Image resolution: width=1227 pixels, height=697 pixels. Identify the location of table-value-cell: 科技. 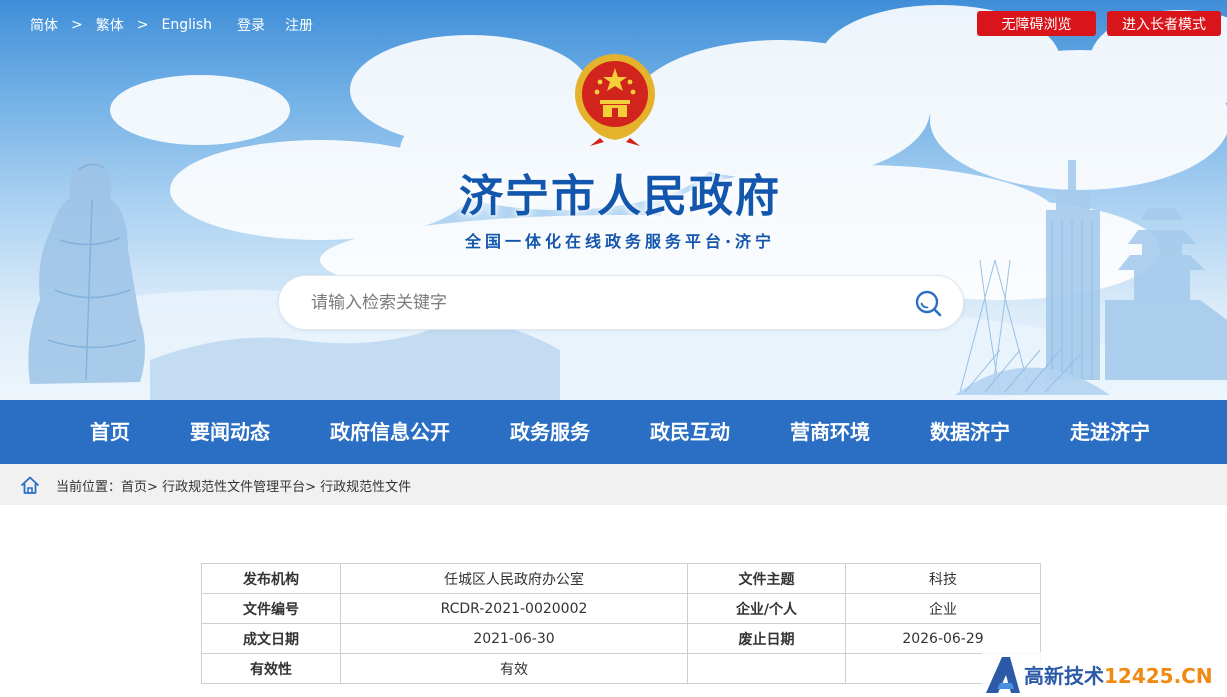
(943, 578).